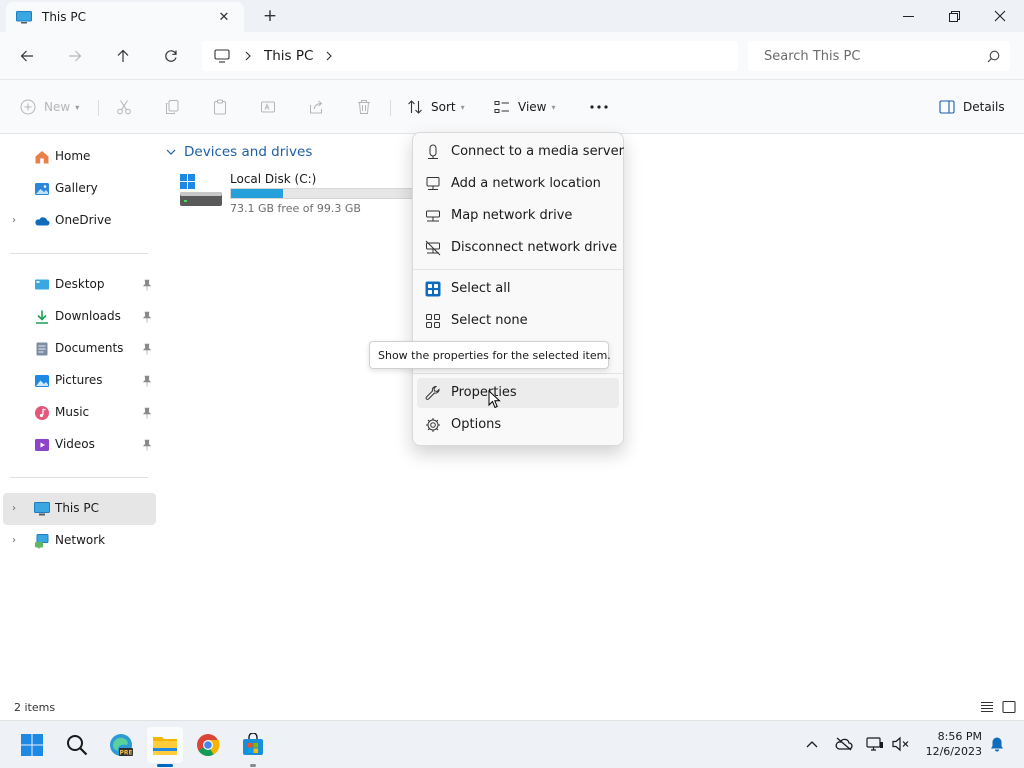  Describe the element at coordinates (79, 189) in the screenshot. I see `sidebar-item-gallery: Gallery` at that location.